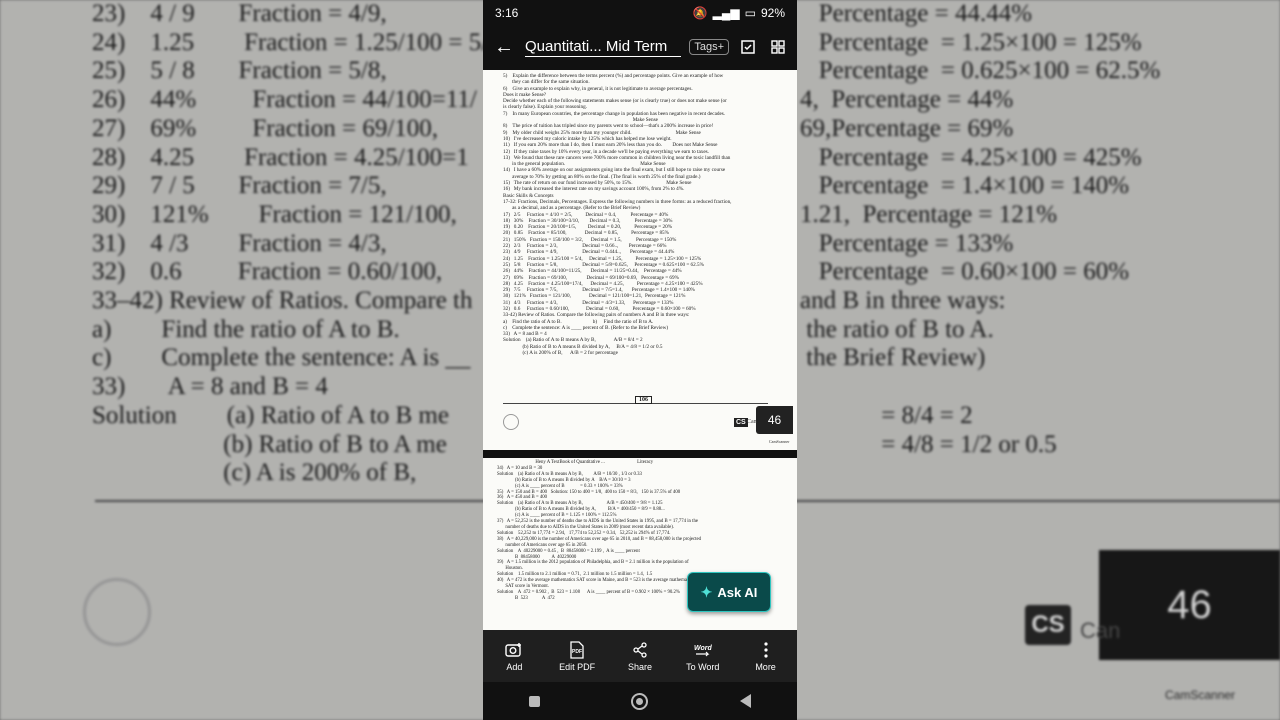 Image resolution: width=1280 pixels, height=720 pixels. Describe the element at coordinates (504, 47) in the screenshot. I see `back-arrow-icon: ←` at that location.